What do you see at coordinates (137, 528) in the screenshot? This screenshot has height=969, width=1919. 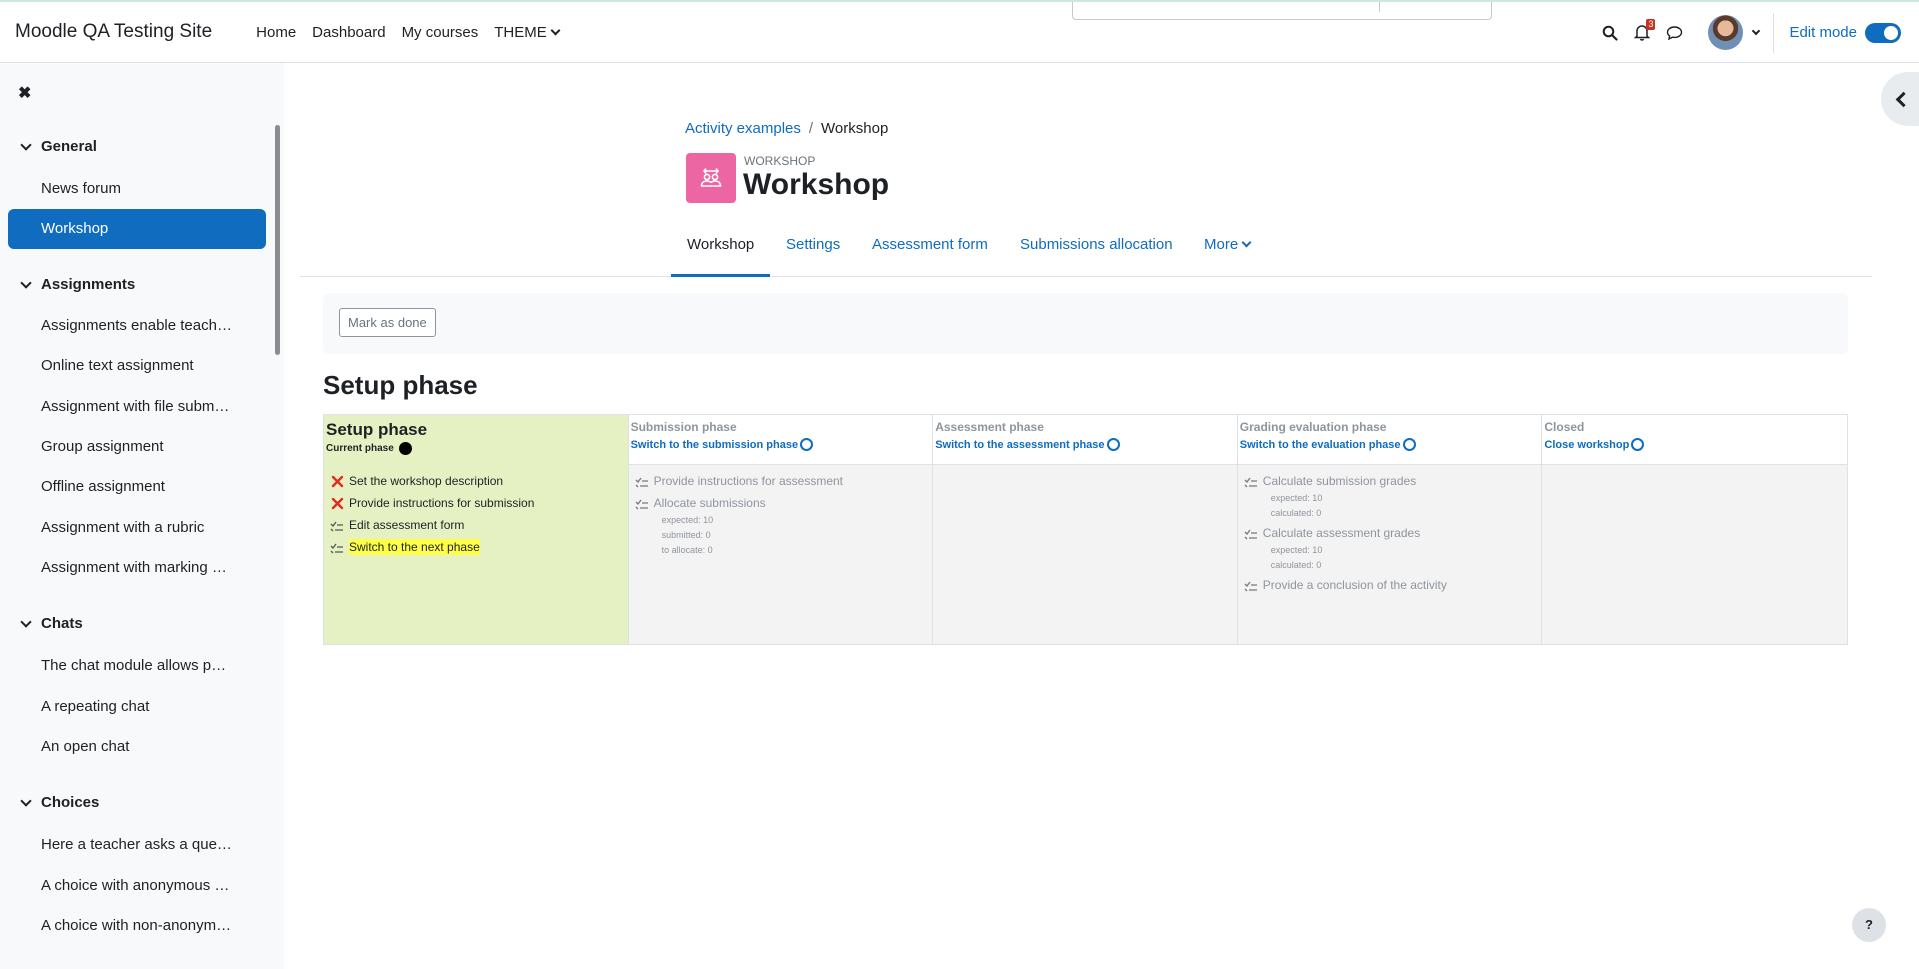 I see `drawer-item-assignment: Assignment with a rubric` at bounding box center [137, 528].